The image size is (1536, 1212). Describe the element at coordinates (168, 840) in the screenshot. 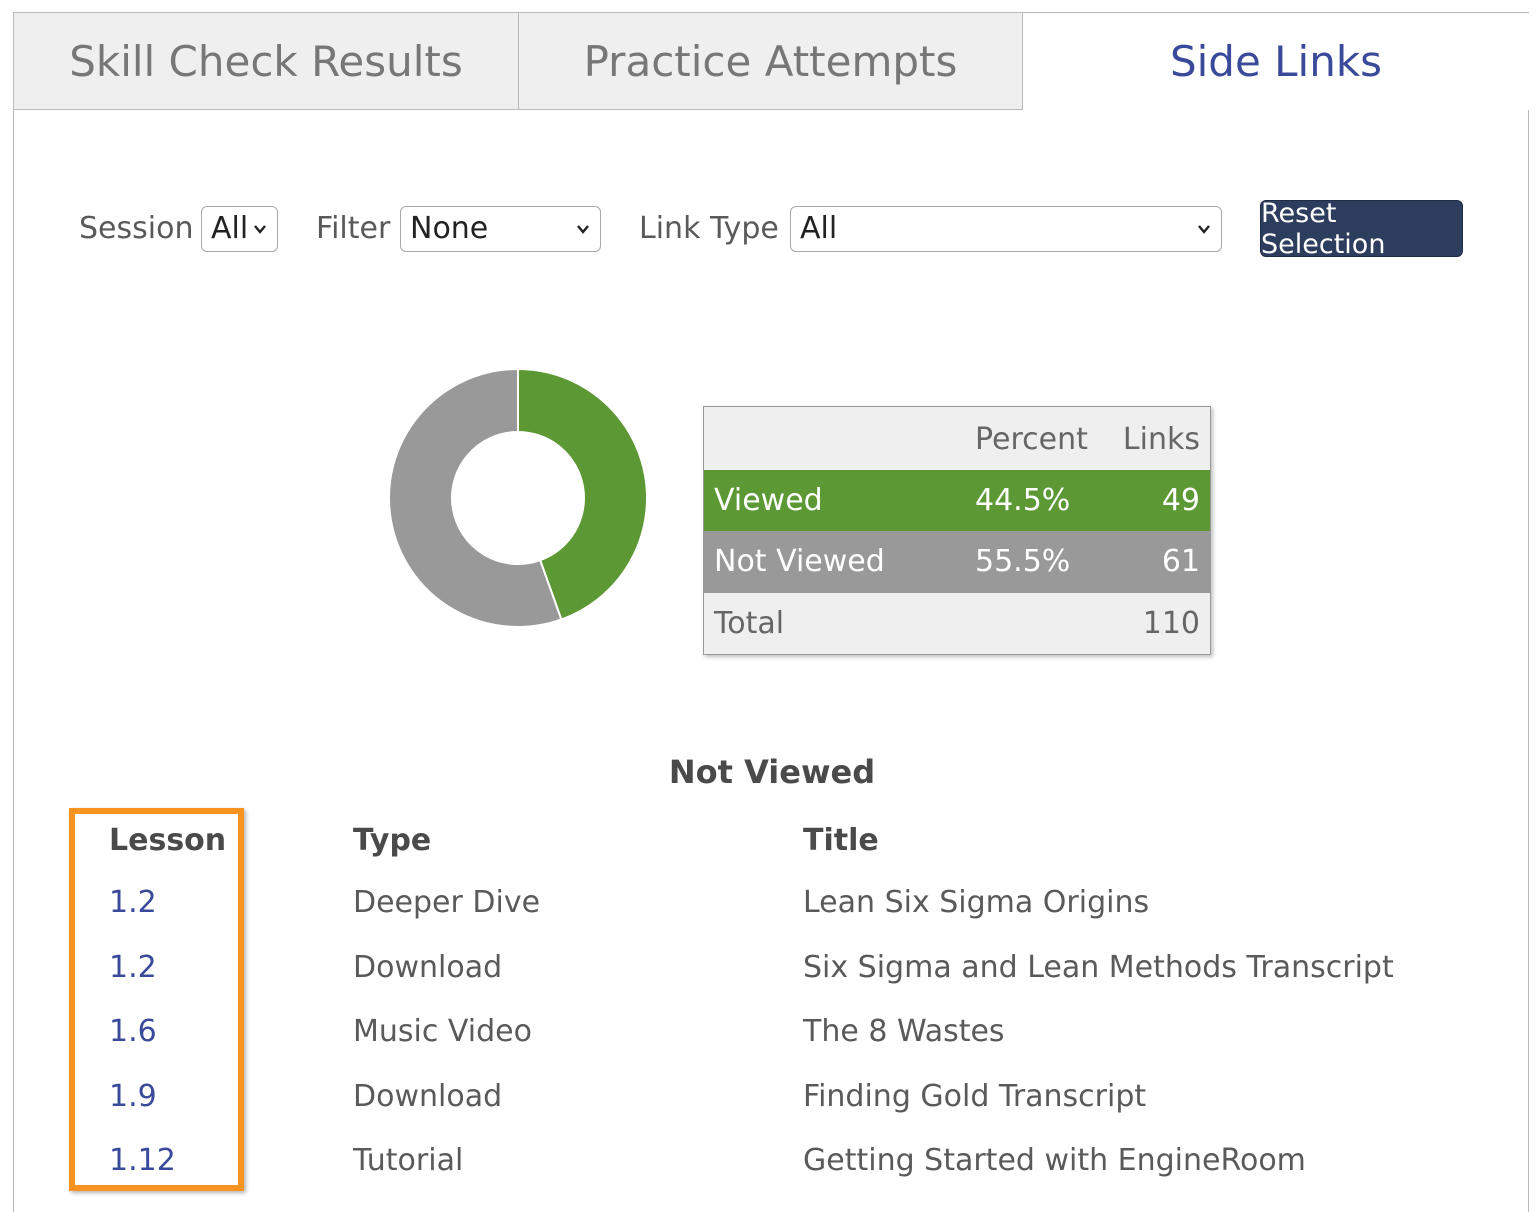

I see `lesson-column-header: Lesson` at that location.